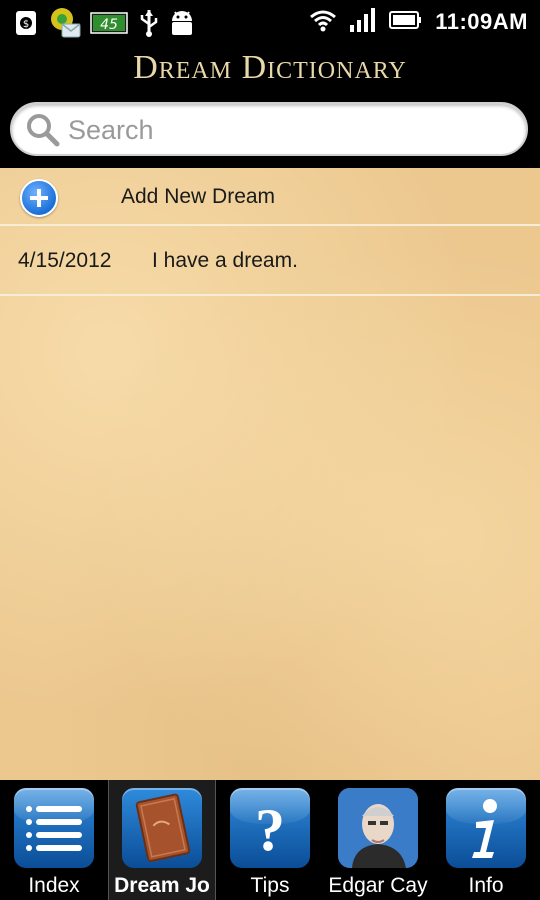 The height and width of the screenshot is (900, 540). What do you see at coordinates (378, 885) in the screenshot?
I see `tab-label: Edgar Cay` at bounding box center [378, 885].